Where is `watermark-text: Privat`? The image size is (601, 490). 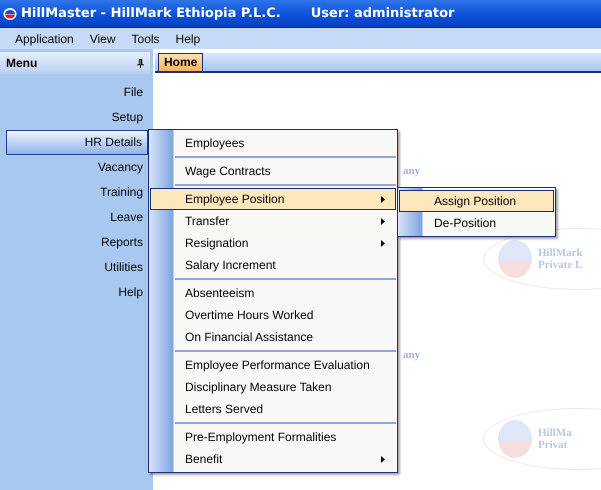
watermark-text: Privat is located at coordinates (553, 445).